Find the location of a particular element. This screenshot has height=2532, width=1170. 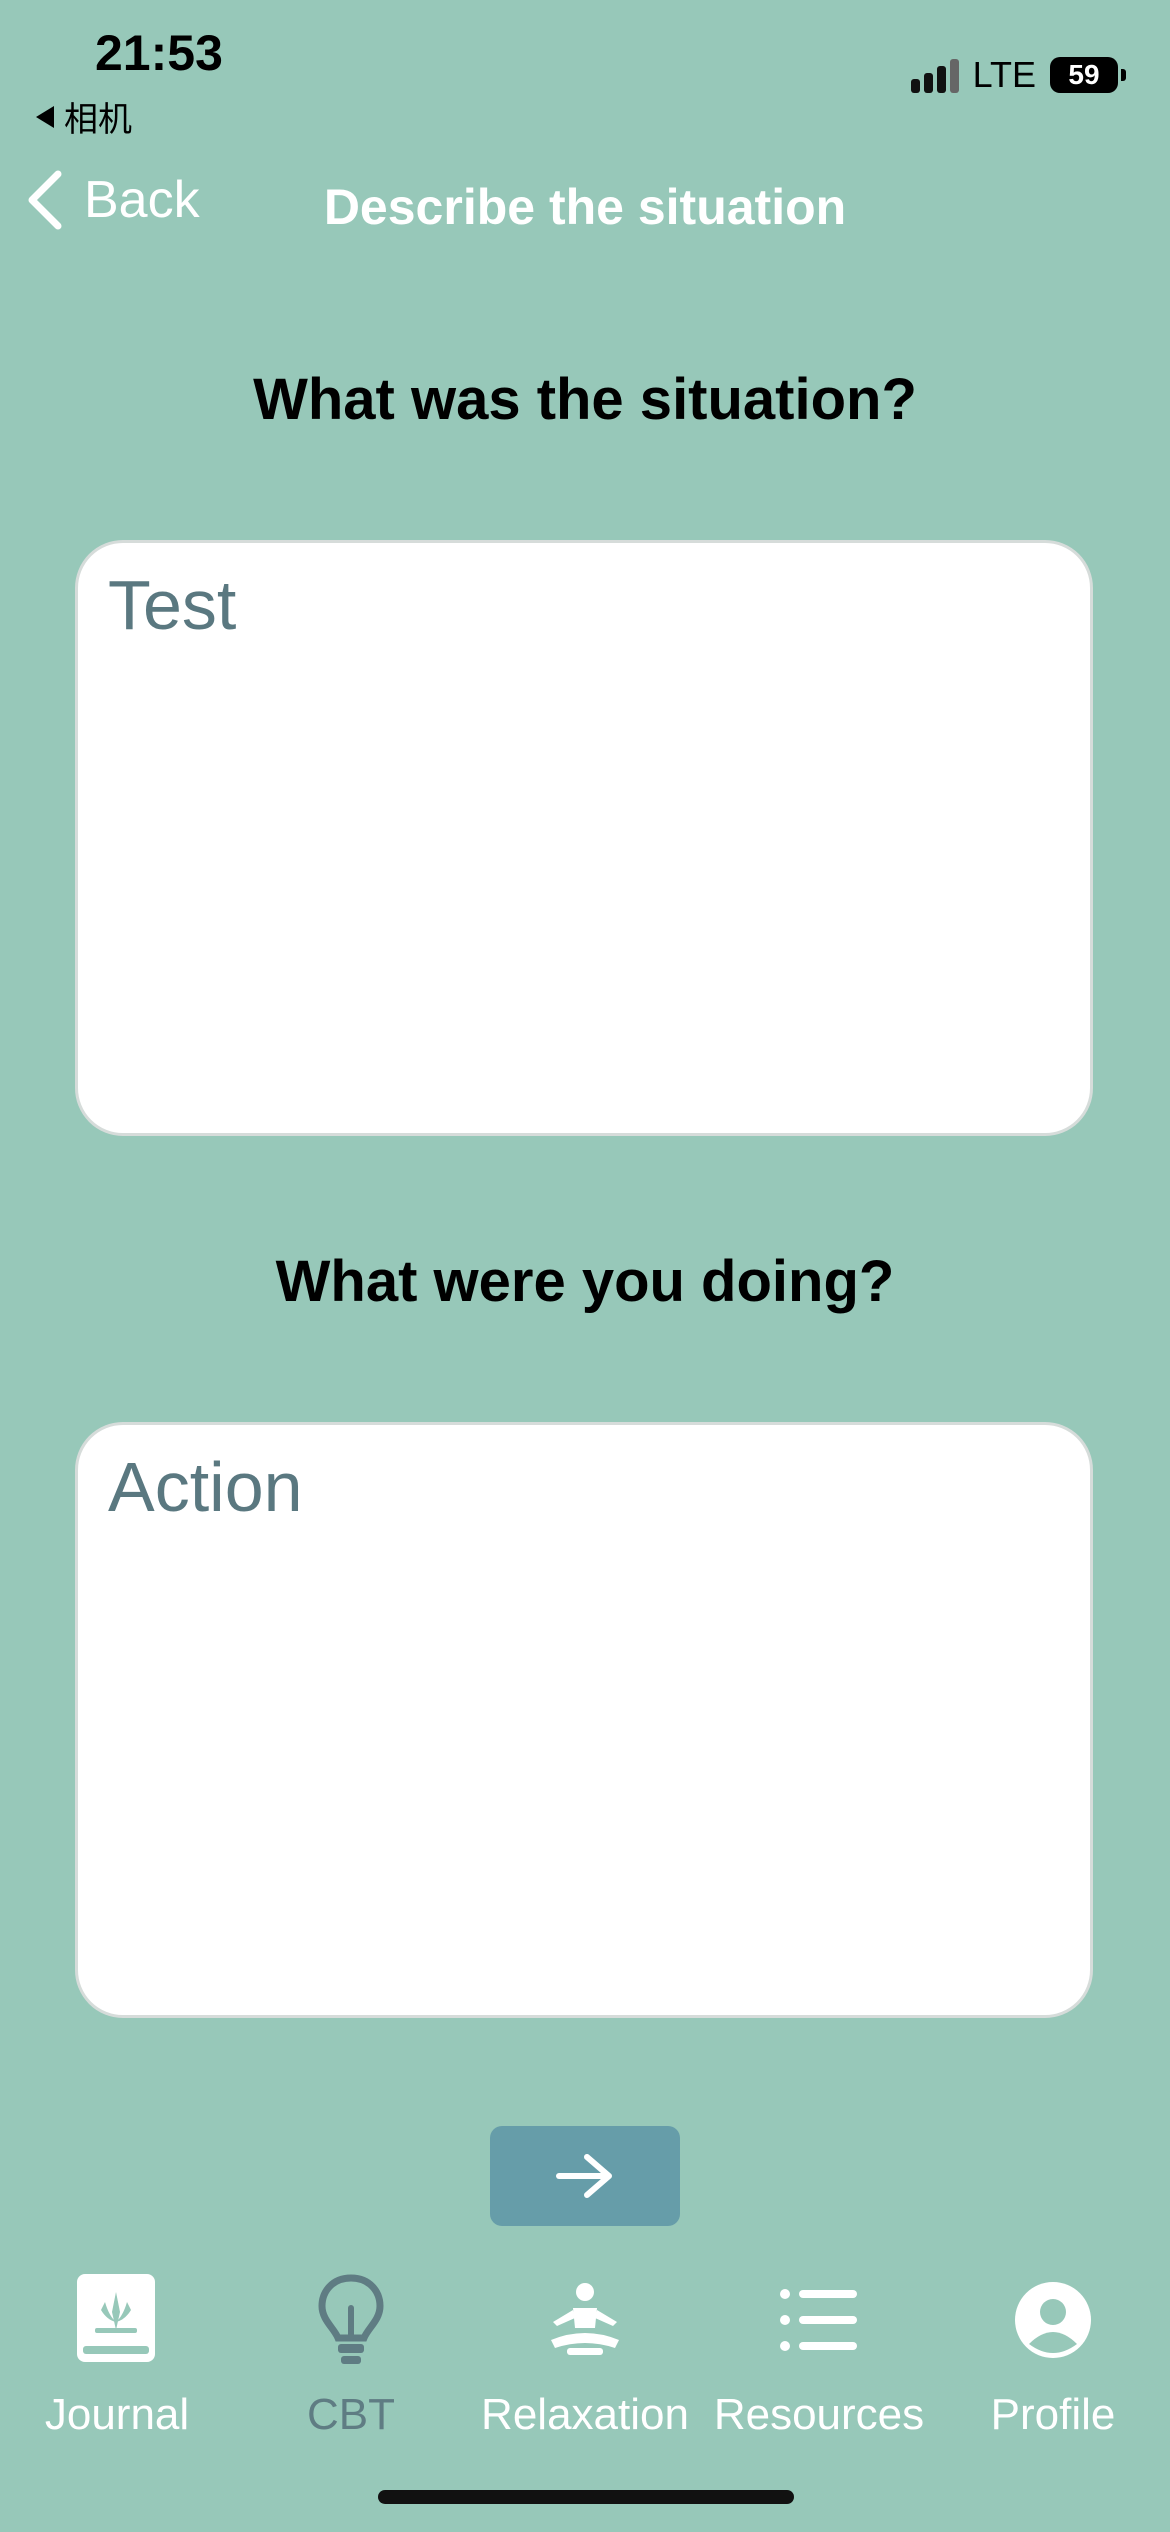

next-button is located at coordinates (585, 2176).